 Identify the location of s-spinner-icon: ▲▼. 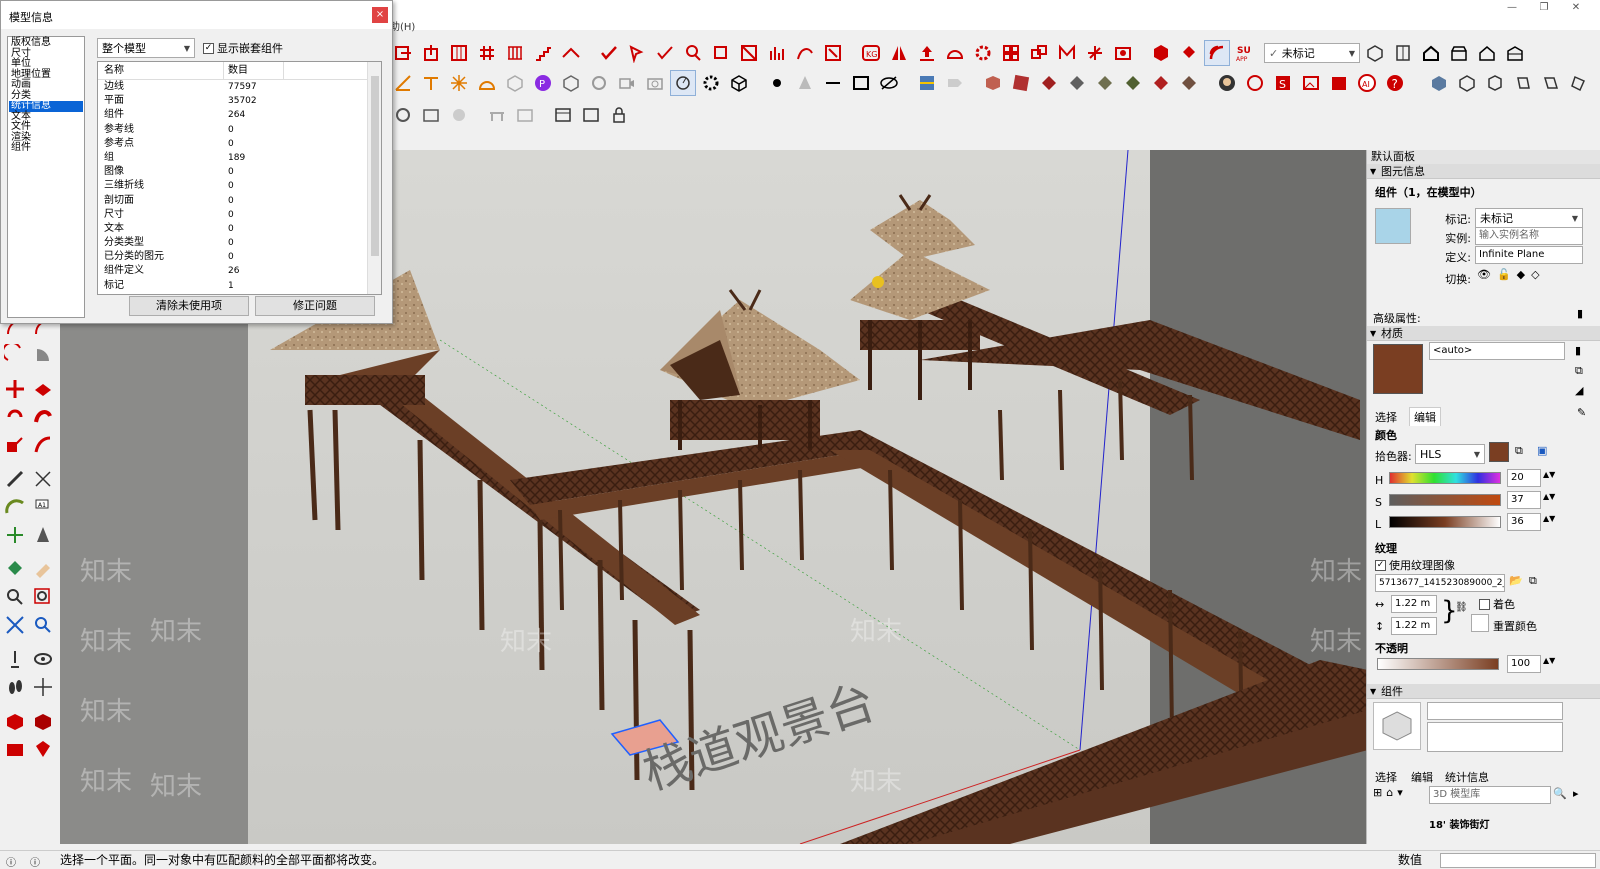
(1549, 496).